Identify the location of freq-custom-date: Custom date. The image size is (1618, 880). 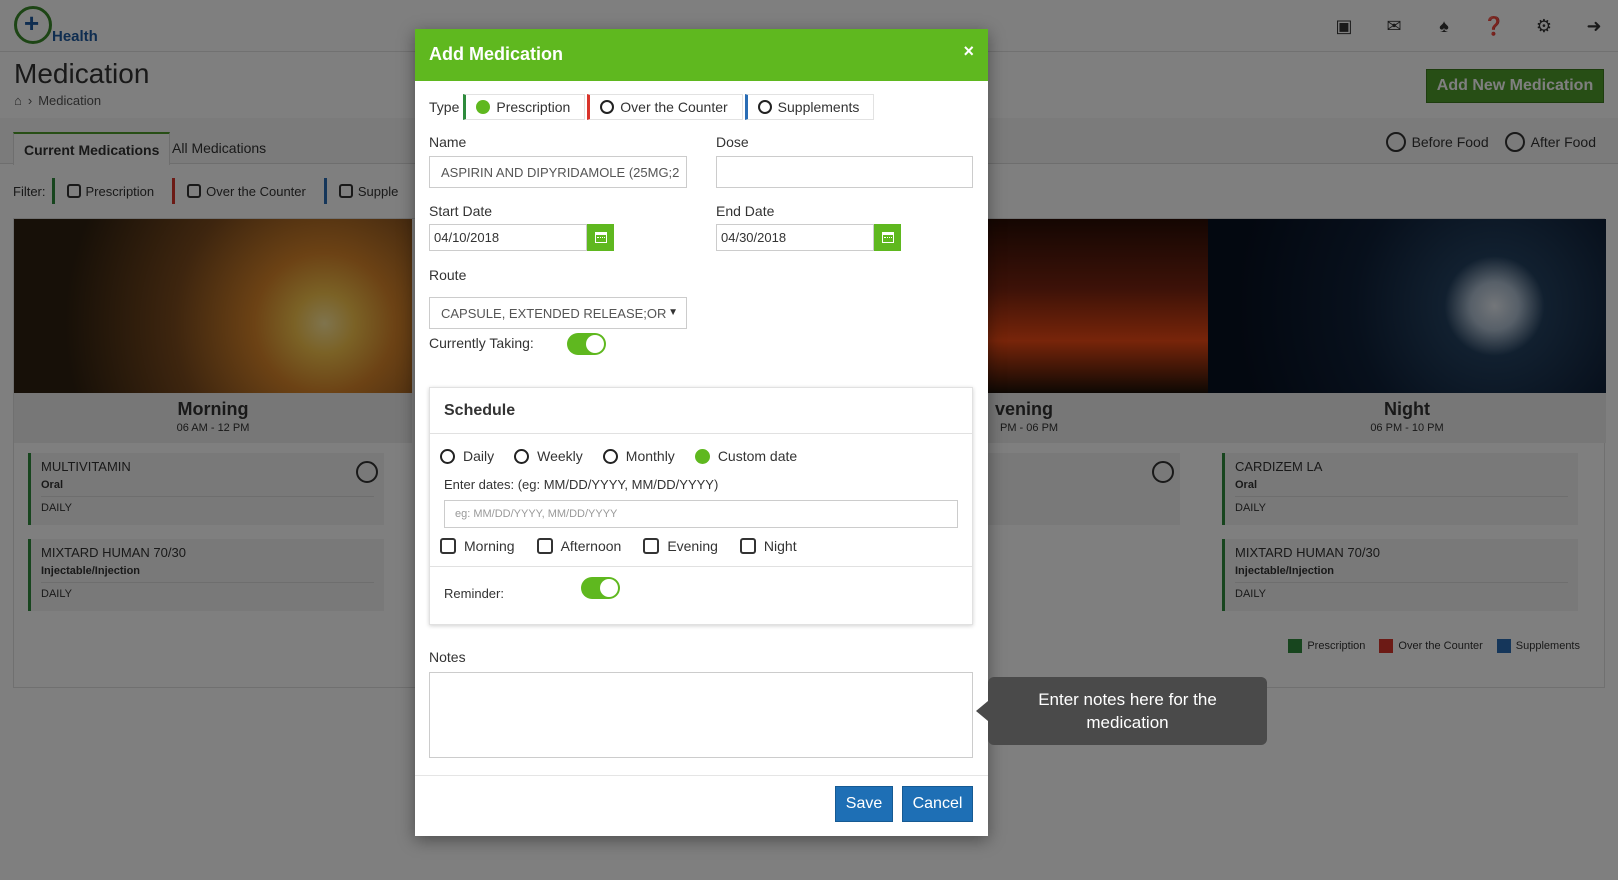
(746, 456).